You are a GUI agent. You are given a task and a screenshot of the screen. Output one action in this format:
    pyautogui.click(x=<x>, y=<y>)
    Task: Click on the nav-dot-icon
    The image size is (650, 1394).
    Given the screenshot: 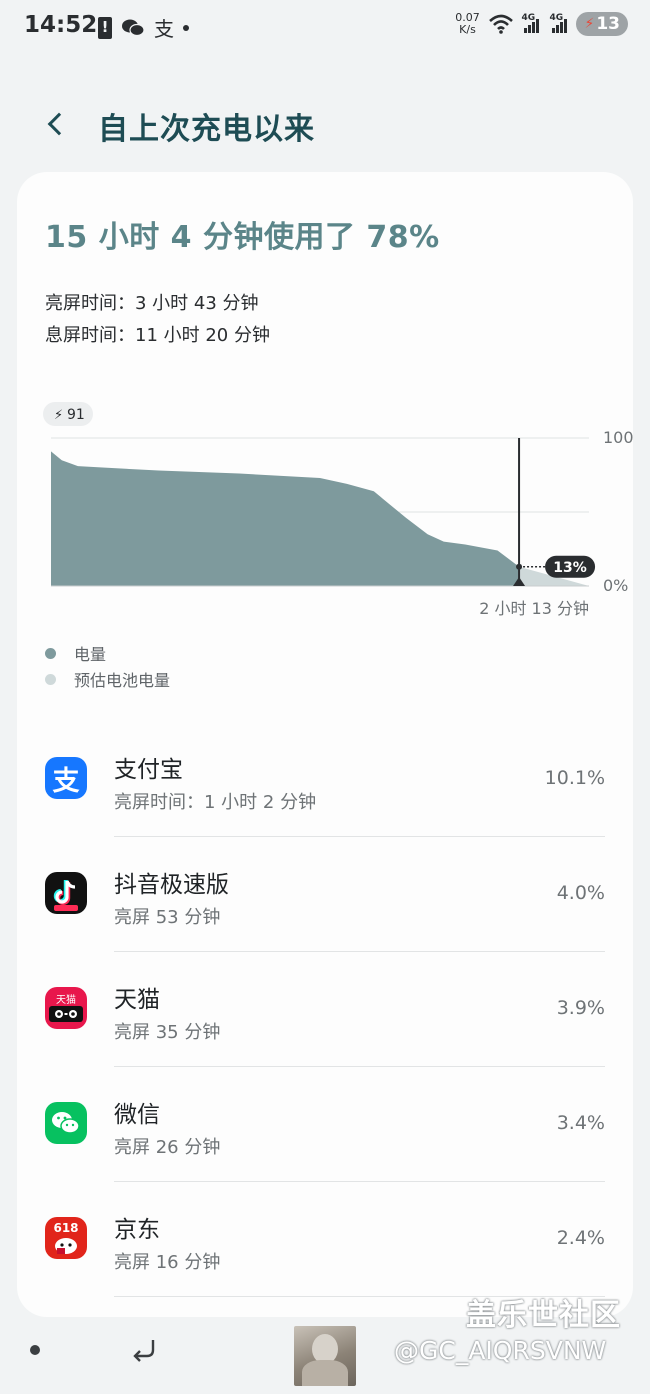 What is the action you would take?
    pyautogui.click(x=35, y=1350)
    